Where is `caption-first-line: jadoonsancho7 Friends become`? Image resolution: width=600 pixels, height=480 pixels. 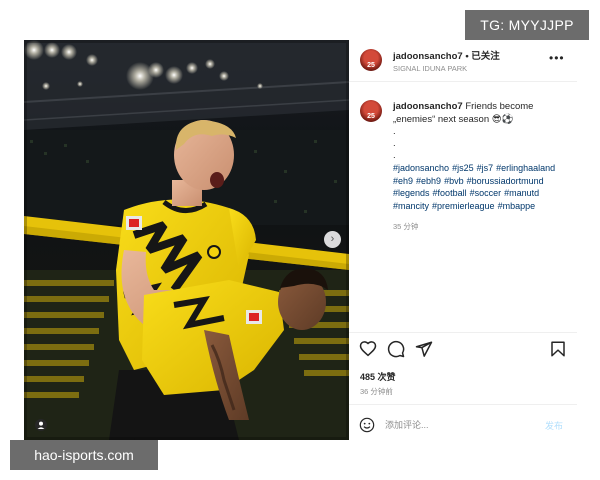
caption-first-line: jadoonsancho7 Friends become is located at coordinates (463, 106).